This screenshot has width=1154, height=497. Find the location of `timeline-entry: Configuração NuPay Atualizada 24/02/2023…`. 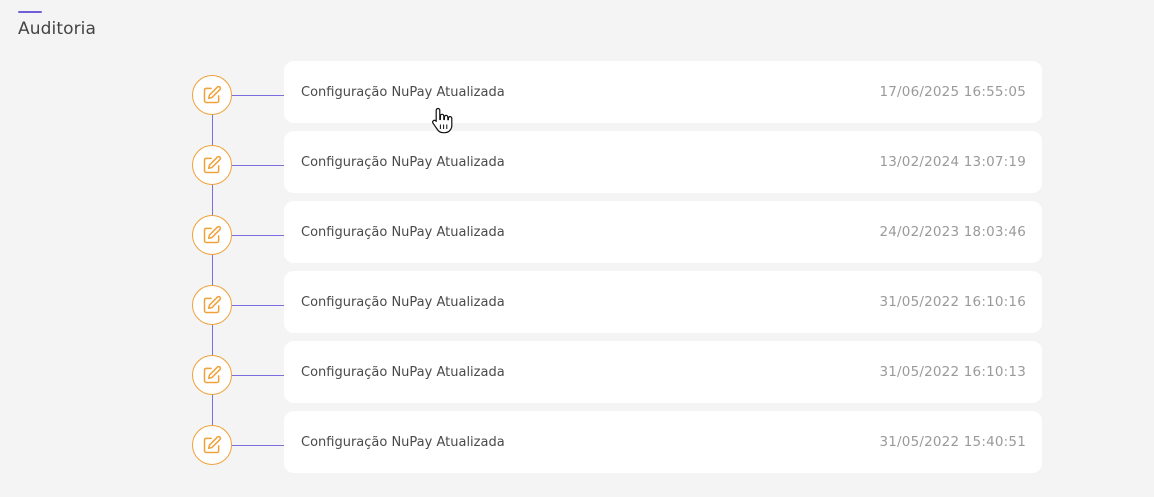

timeline-entry: Configuração NuPay Atualizada 24/02/2023… is located at coordinates (577, 232).